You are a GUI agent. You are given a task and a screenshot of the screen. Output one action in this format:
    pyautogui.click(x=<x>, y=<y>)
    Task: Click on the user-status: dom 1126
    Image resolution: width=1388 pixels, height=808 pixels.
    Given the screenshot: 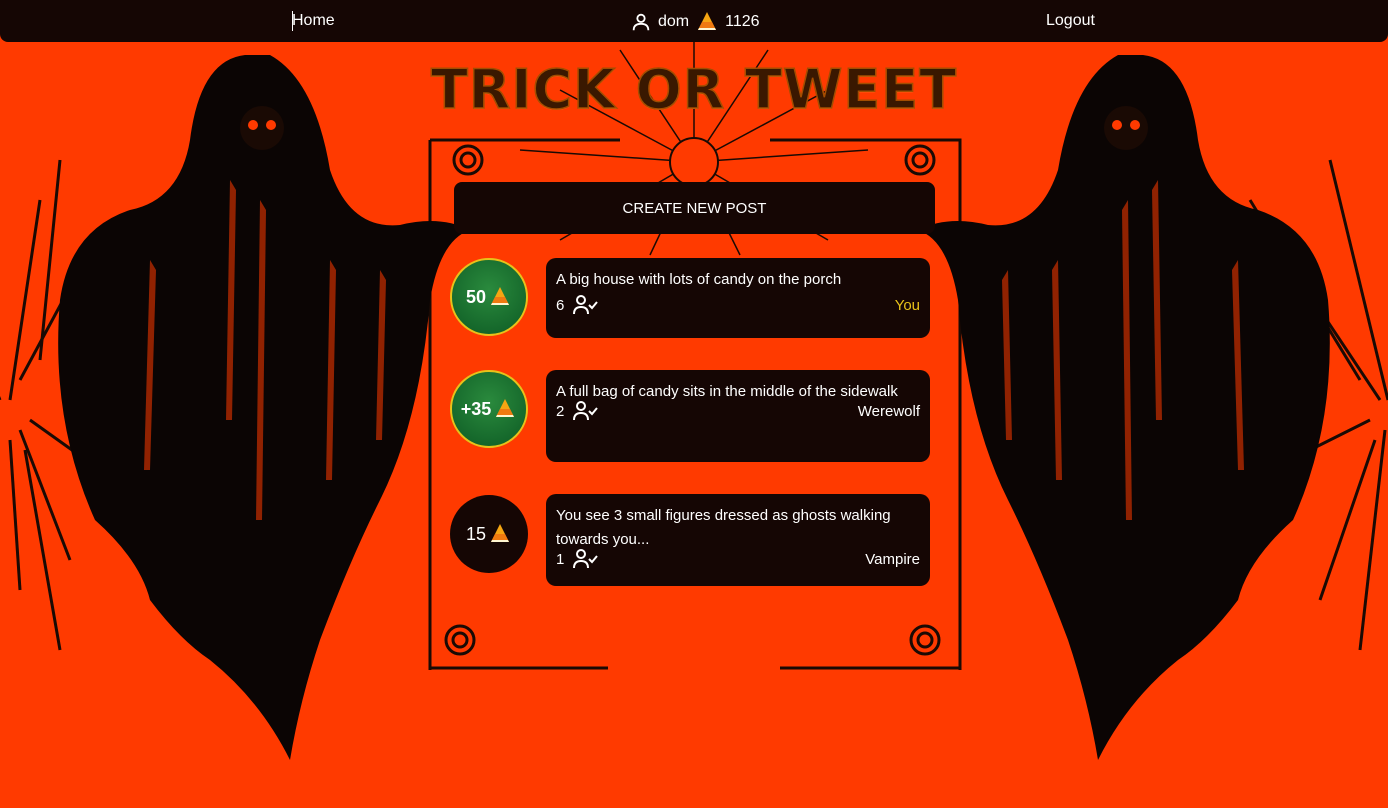 What is the action you would take?
    pyautogui.click(x=695, y=22)
    